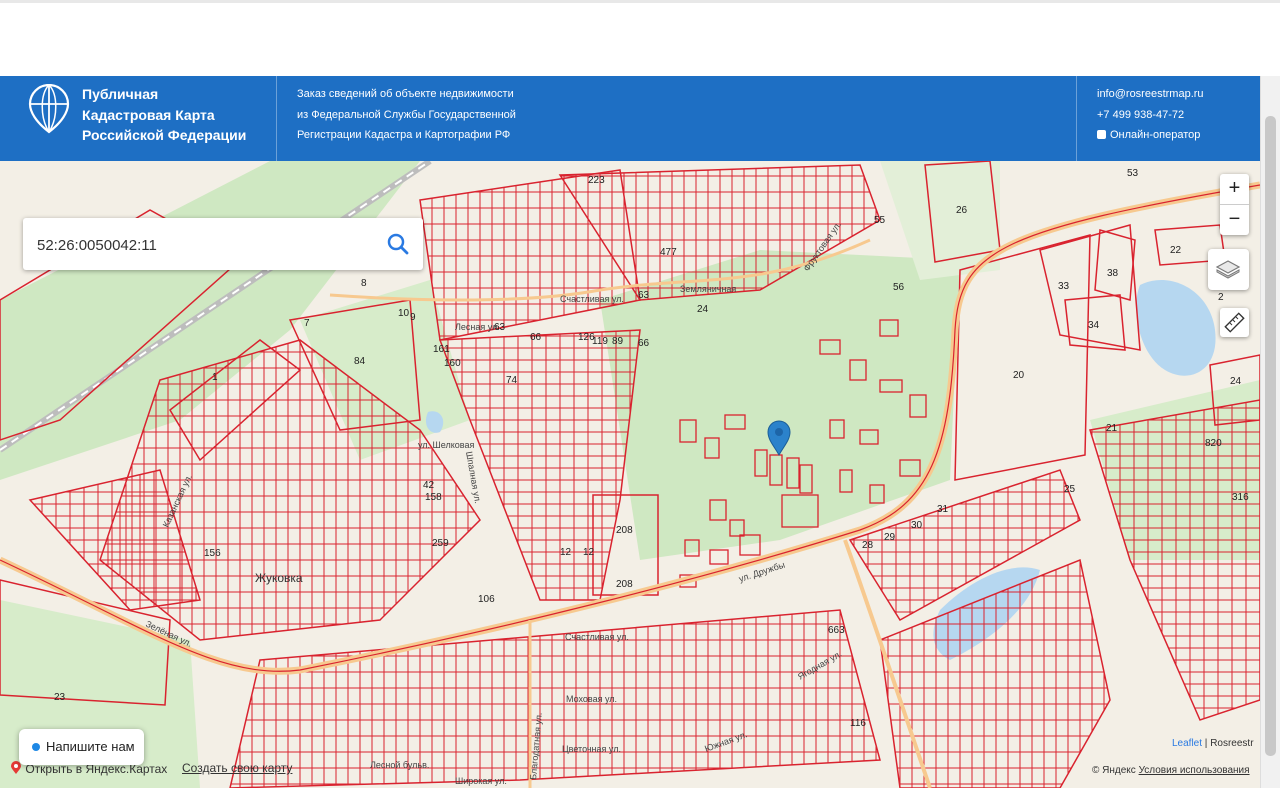 This screenshot has height=801, width=1280. Describe the element at coordinates (279, 578) in the screenshot. I see `settlement-label: Жуковка` at that location.